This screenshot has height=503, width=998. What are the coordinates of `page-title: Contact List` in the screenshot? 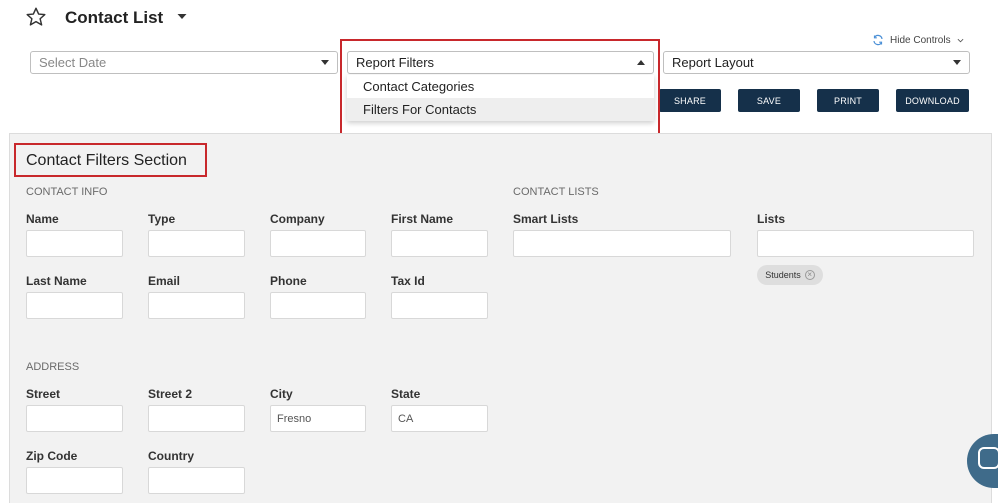 It's located at (114, 17).